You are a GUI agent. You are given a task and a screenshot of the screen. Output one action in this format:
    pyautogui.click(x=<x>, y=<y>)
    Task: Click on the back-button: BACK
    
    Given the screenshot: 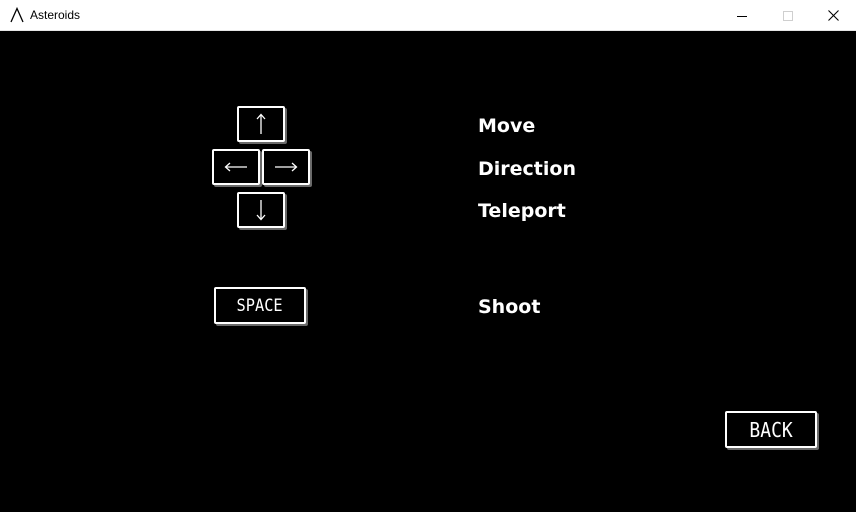 What is the action you would take?
    pyautogui.click(x=771, y=429)
    